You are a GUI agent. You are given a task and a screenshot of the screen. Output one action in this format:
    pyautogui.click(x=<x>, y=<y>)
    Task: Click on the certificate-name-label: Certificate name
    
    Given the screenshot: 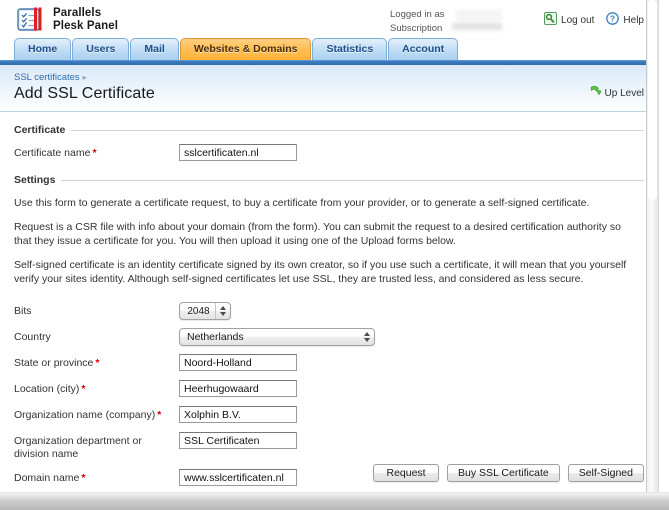 What is the action you would take?
    pyautogui.click(x=52, y=153)
    